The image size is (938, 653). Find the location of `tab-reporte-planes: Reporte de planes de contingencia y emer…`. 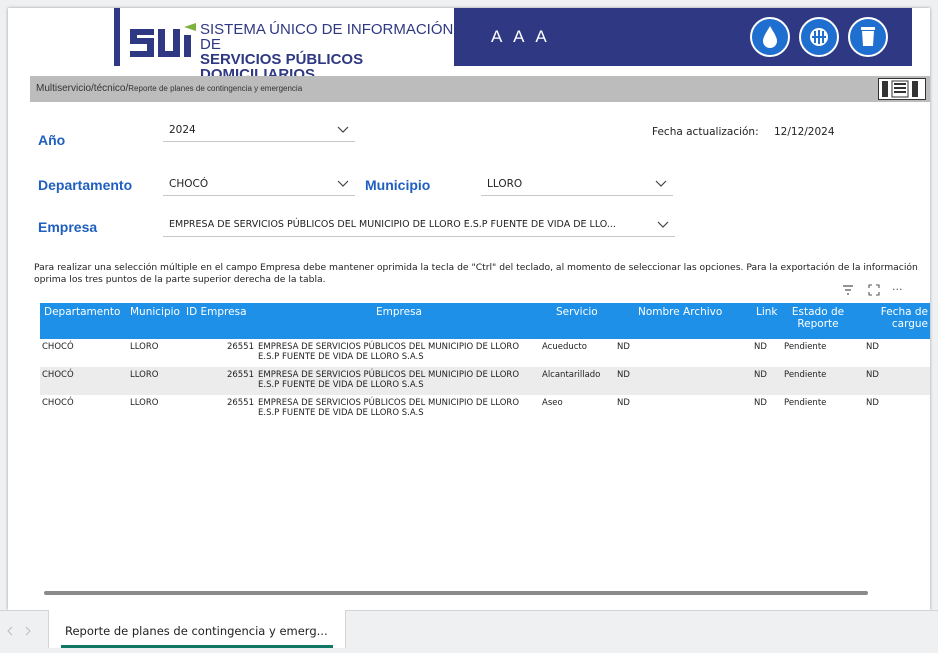

tab-reporte-planes: Reporte de planes de contingencia y emer… is located at coordinates (197, 629).